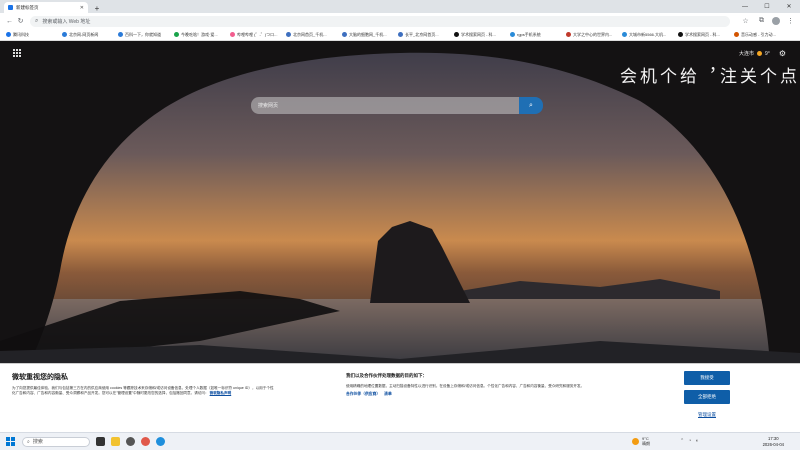 The height and width of the screenshot is (450, 800). Describe the element at coordinates (130, 441) in the screenshot. I see `app-icon` at that location.